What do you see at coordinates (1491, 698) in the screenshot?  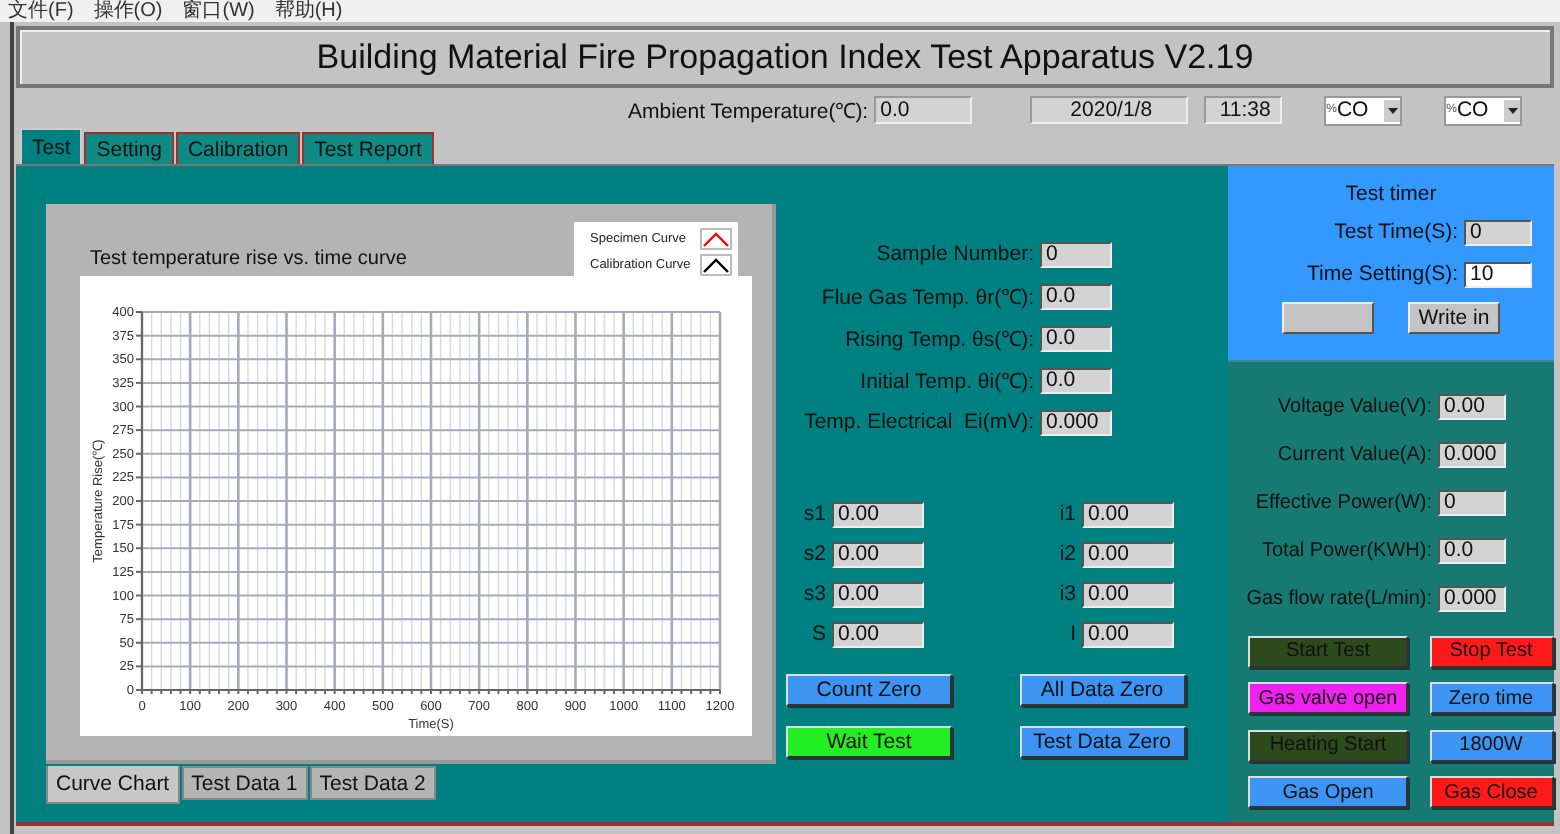 I see `action-button: Zero time` at bounding box center [1491, 698].